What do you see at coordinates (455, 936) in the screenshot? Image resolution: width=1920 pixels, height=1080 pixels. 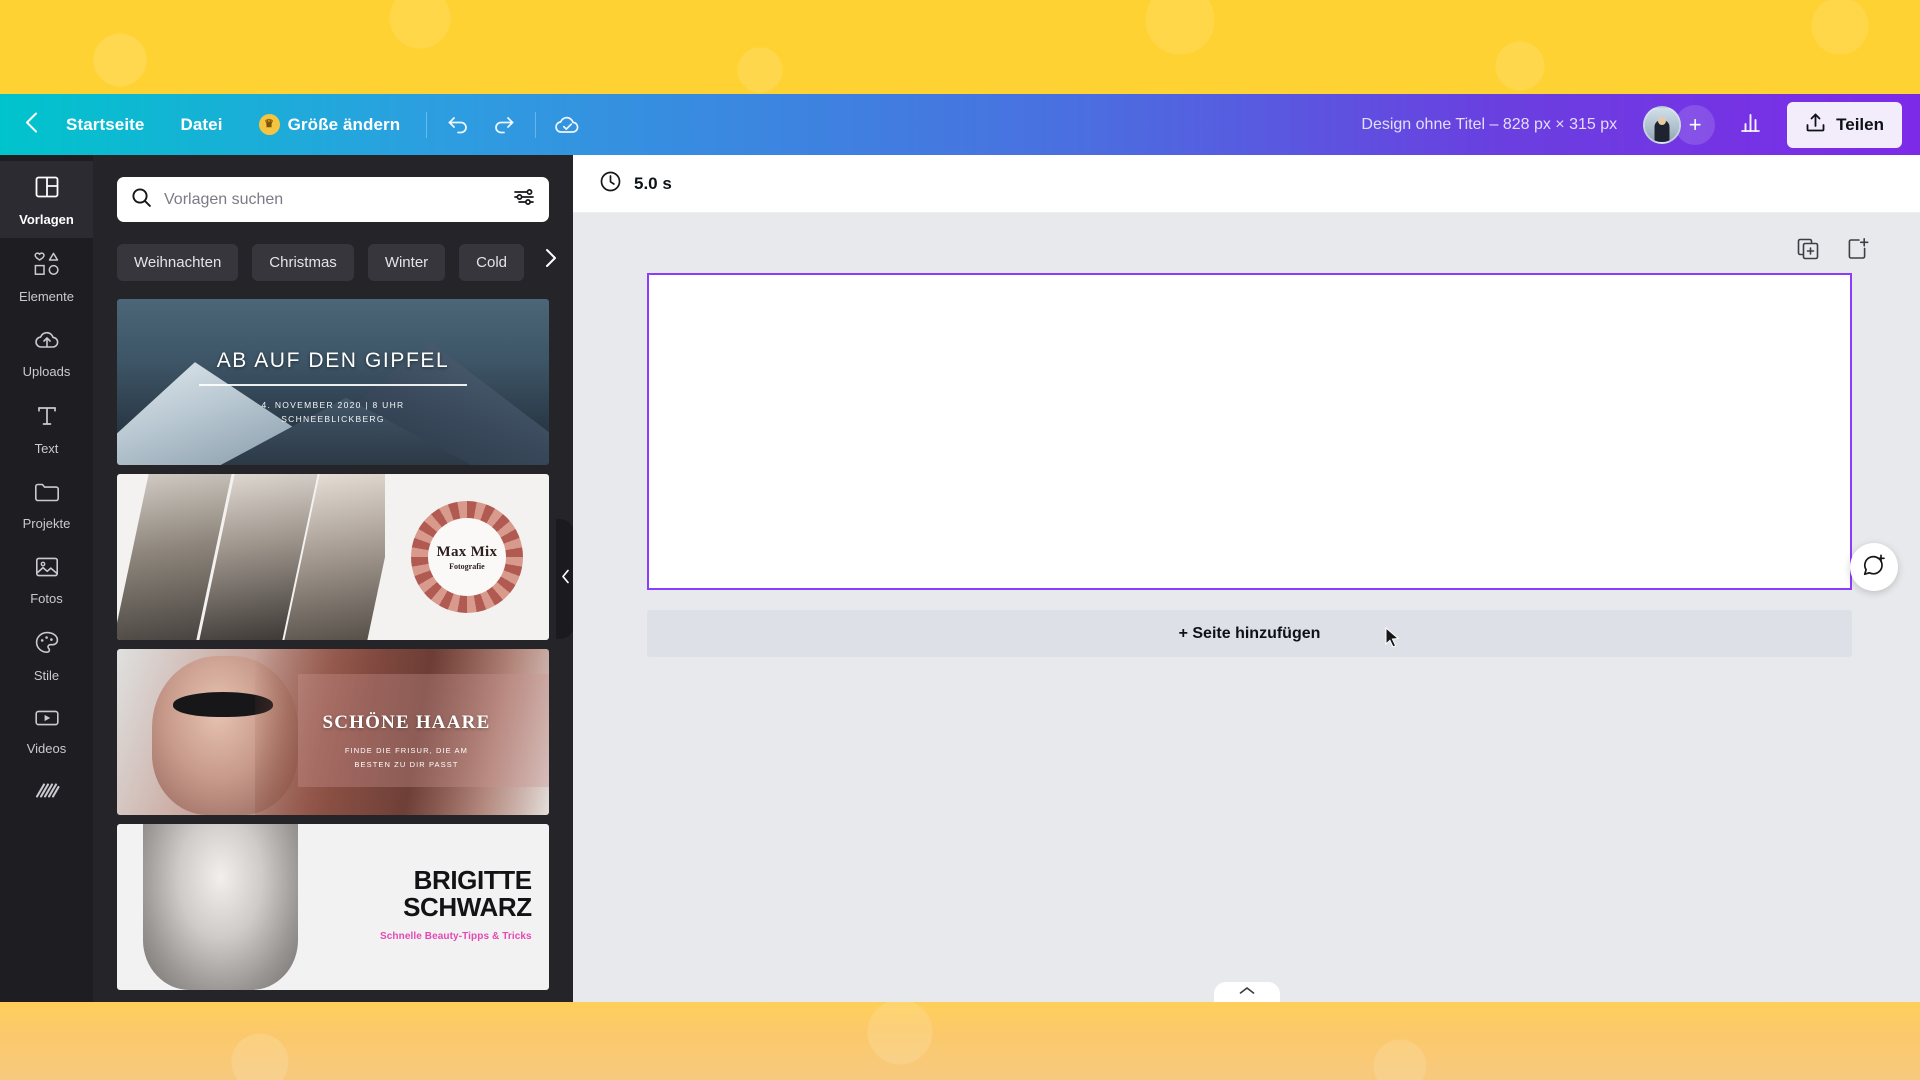 I see `template-subtitle: Schnelle Beauty-Tipps & Tricks` at bounding box center [455, 936].